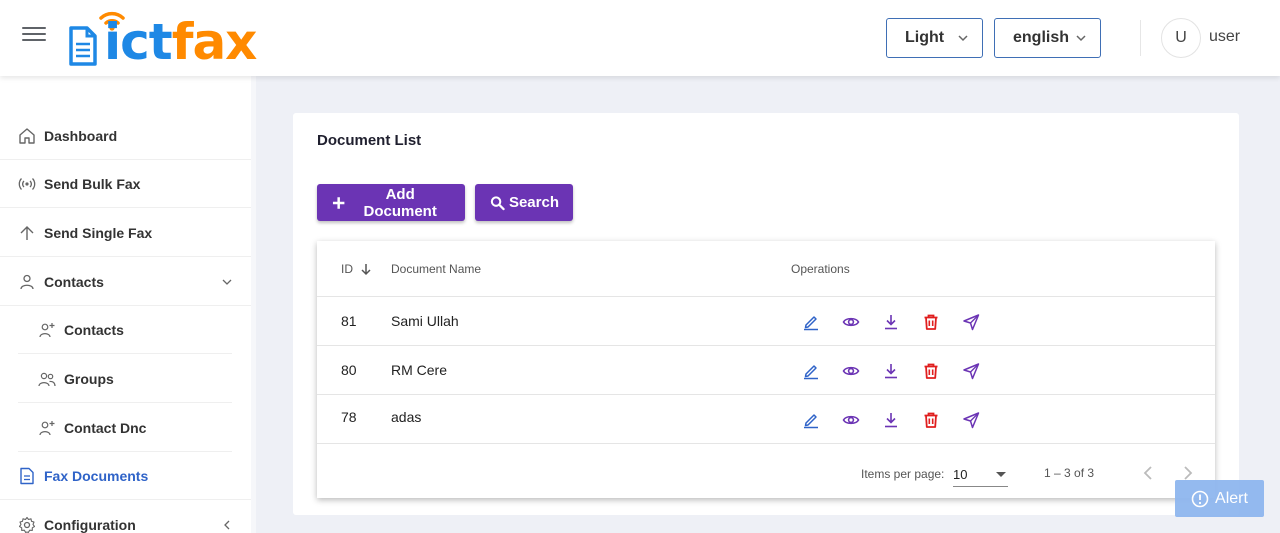  What do you see at coordinates (1181, 38) in the screenshot?
I see `avatar: U` at bounding box center [1181, 38].